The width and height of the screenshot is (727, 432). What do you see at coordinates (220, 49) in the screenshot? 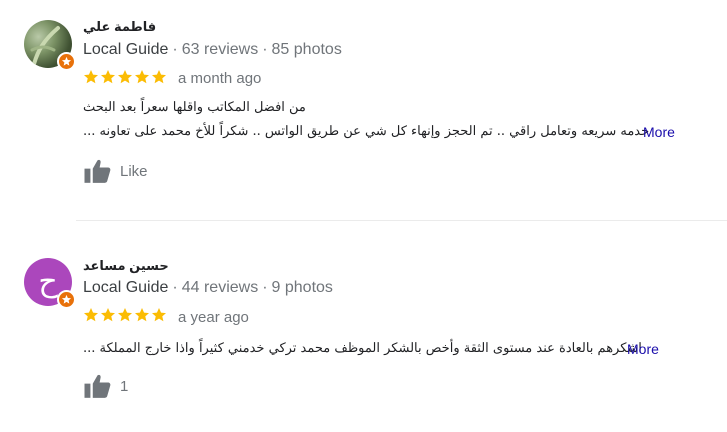
I see `reviews-count: 63 reviews` at bounding box center [220, 49].